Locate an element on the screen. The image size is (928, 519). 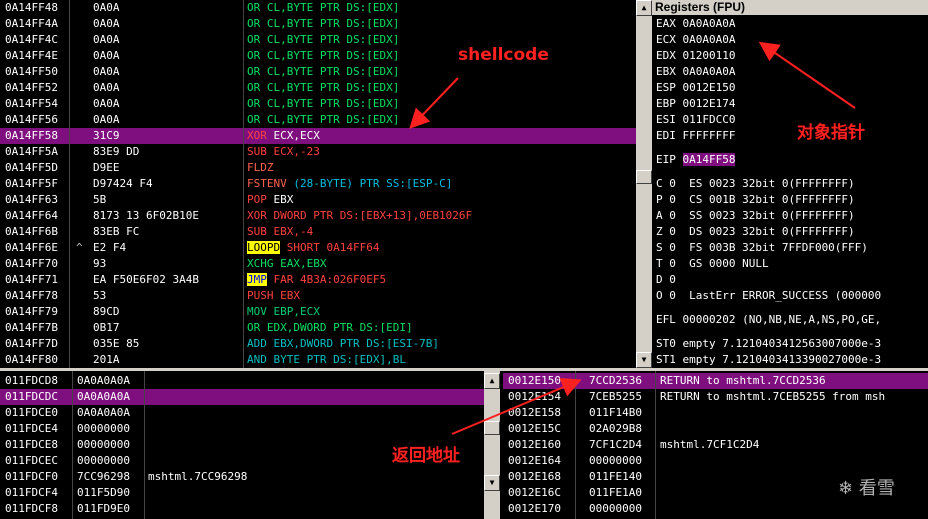
flag-line: A 0 SS 0023 32bit 0(FFFFFFFF) is located at coordinates (755, 216).